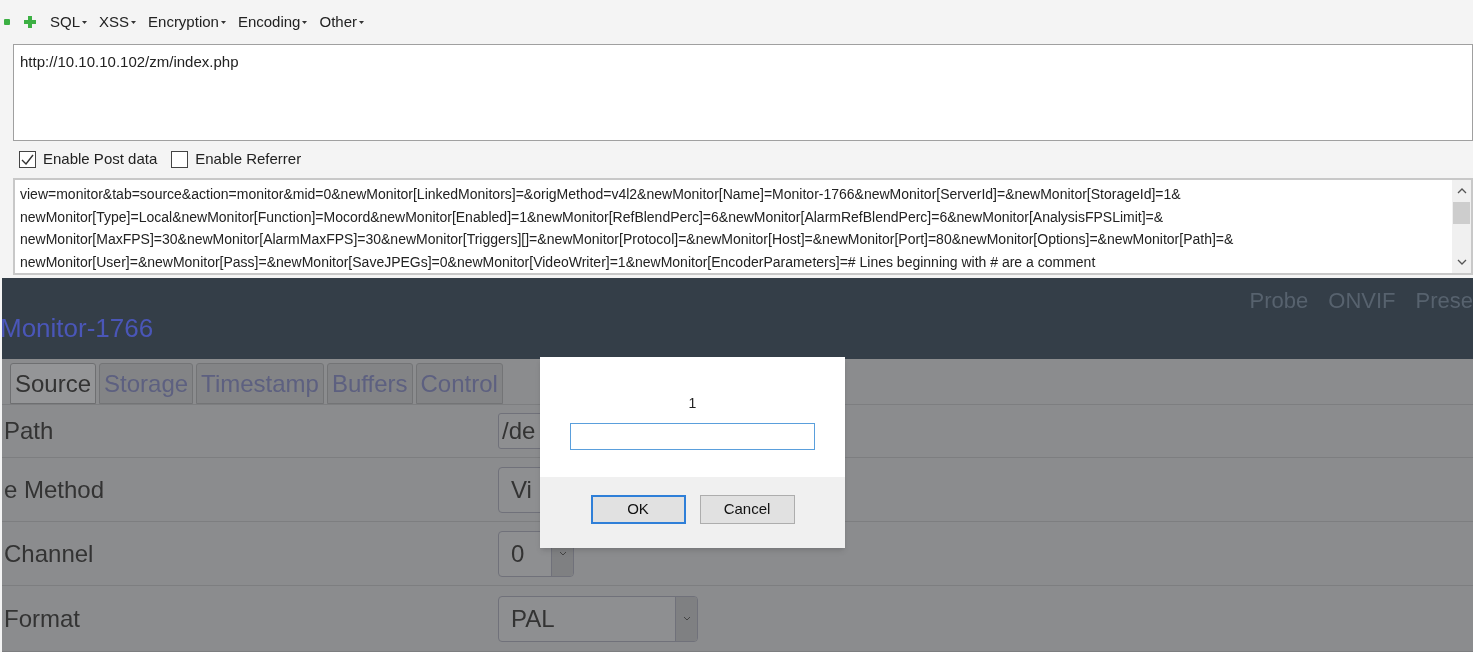 The height and width of the screenshot is (652, 1473). What do you see at coordinates (187, 22) in the screenshot?
I see `menu-button: Encryption` at bounding box center [187, 22].